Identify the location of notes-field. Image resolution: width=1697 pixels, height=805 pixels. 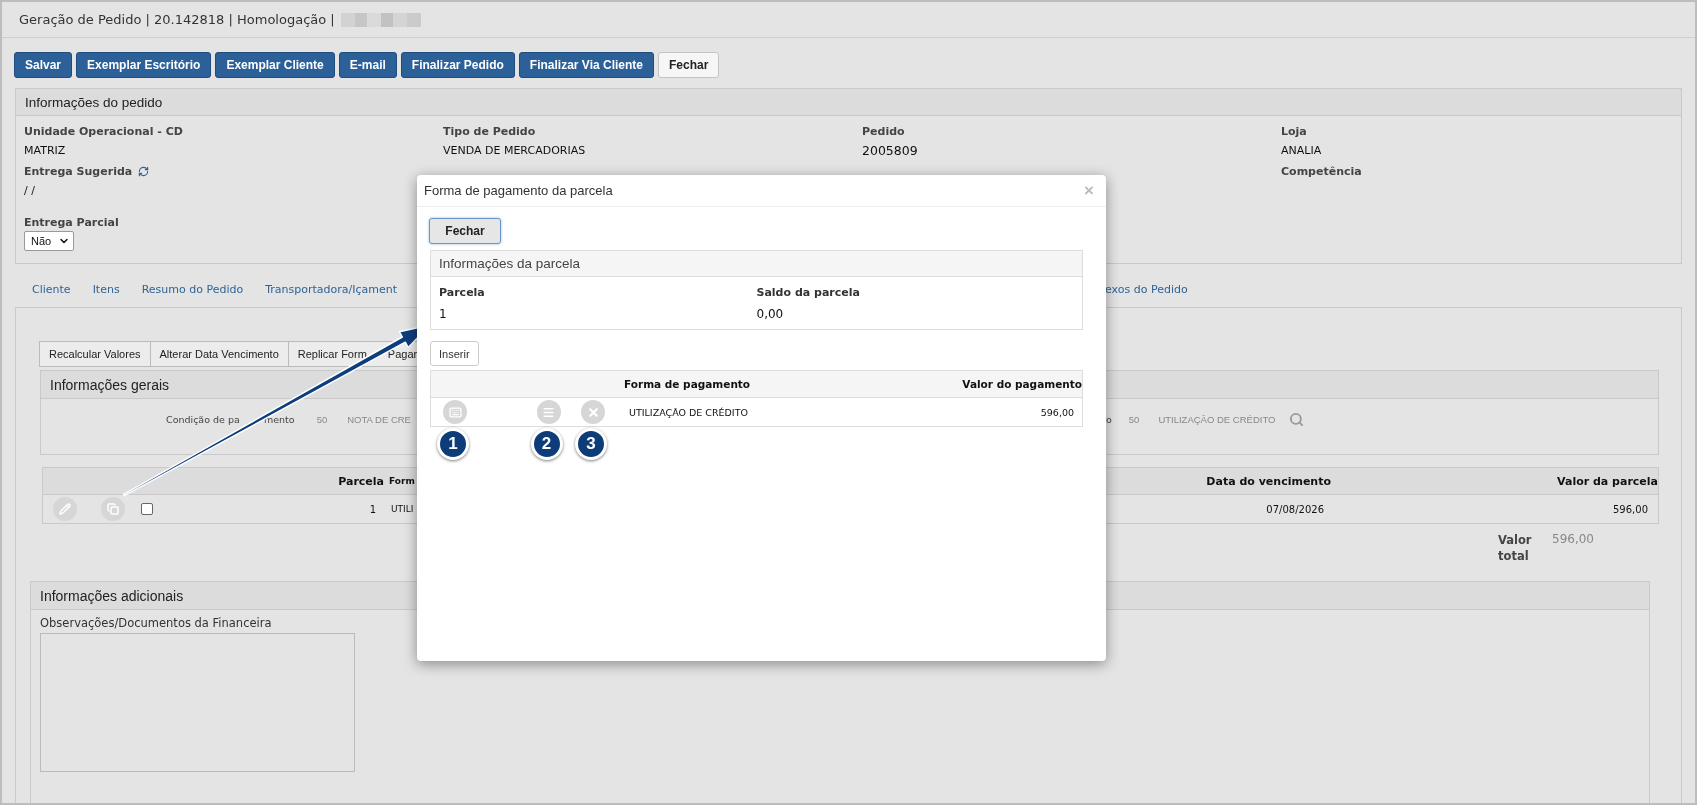
(197, 702).